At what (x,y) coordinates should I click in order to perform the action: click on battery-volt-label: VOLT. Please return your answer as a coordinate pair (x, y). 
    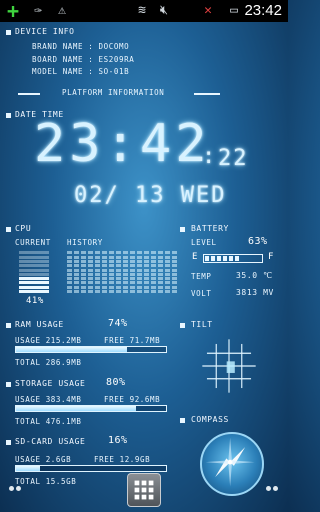
    Looking at the image, I should click on (201, 293).